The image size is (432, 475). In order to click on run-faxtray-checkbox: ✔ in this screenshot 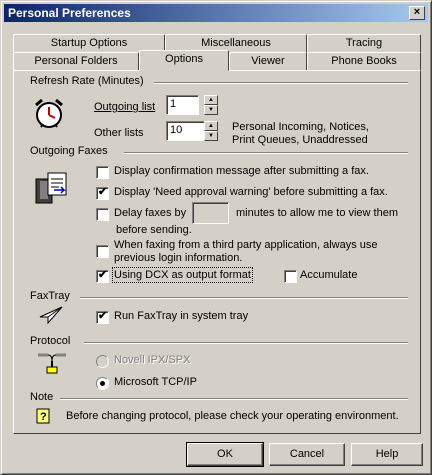, I will do `click(102, 317)`.